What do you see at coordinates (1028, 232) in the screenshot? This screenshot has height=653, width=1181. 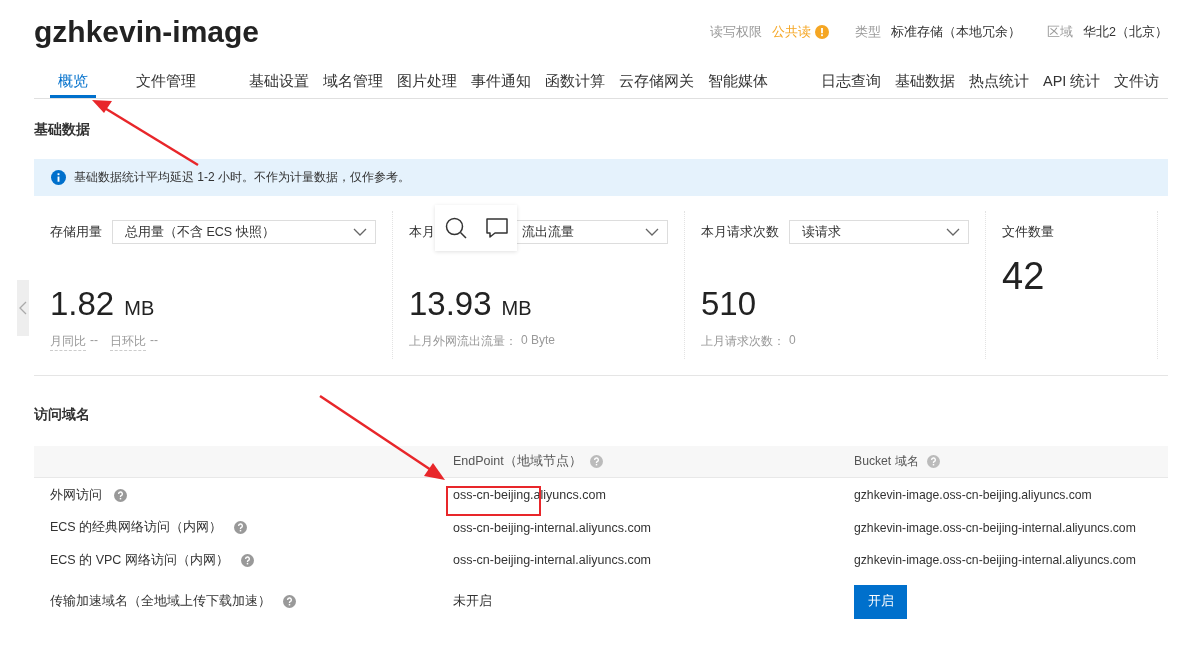 I see `stat-label: 文件数量` at bounding box center [1028, 232].